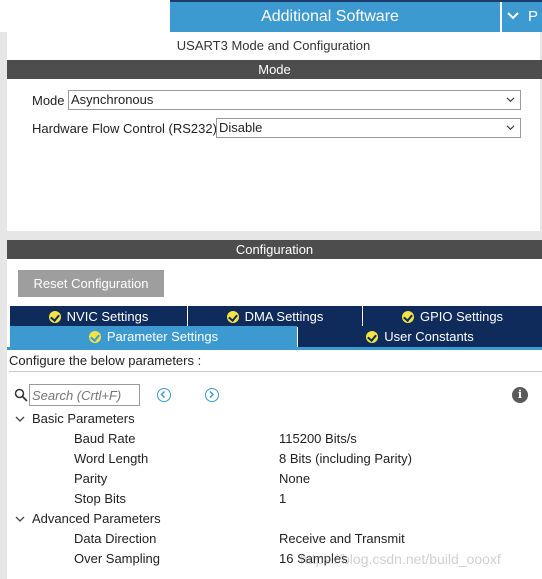 This screenshot has width=542, height=579. Describe the element at coordinates (274, 249) in the screenshot. I see `configuration-section-bar: Configuration` at that location.